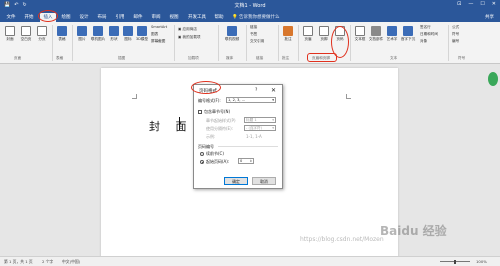  I want to click on smartart-button: SmartArt, so click(159, 27).